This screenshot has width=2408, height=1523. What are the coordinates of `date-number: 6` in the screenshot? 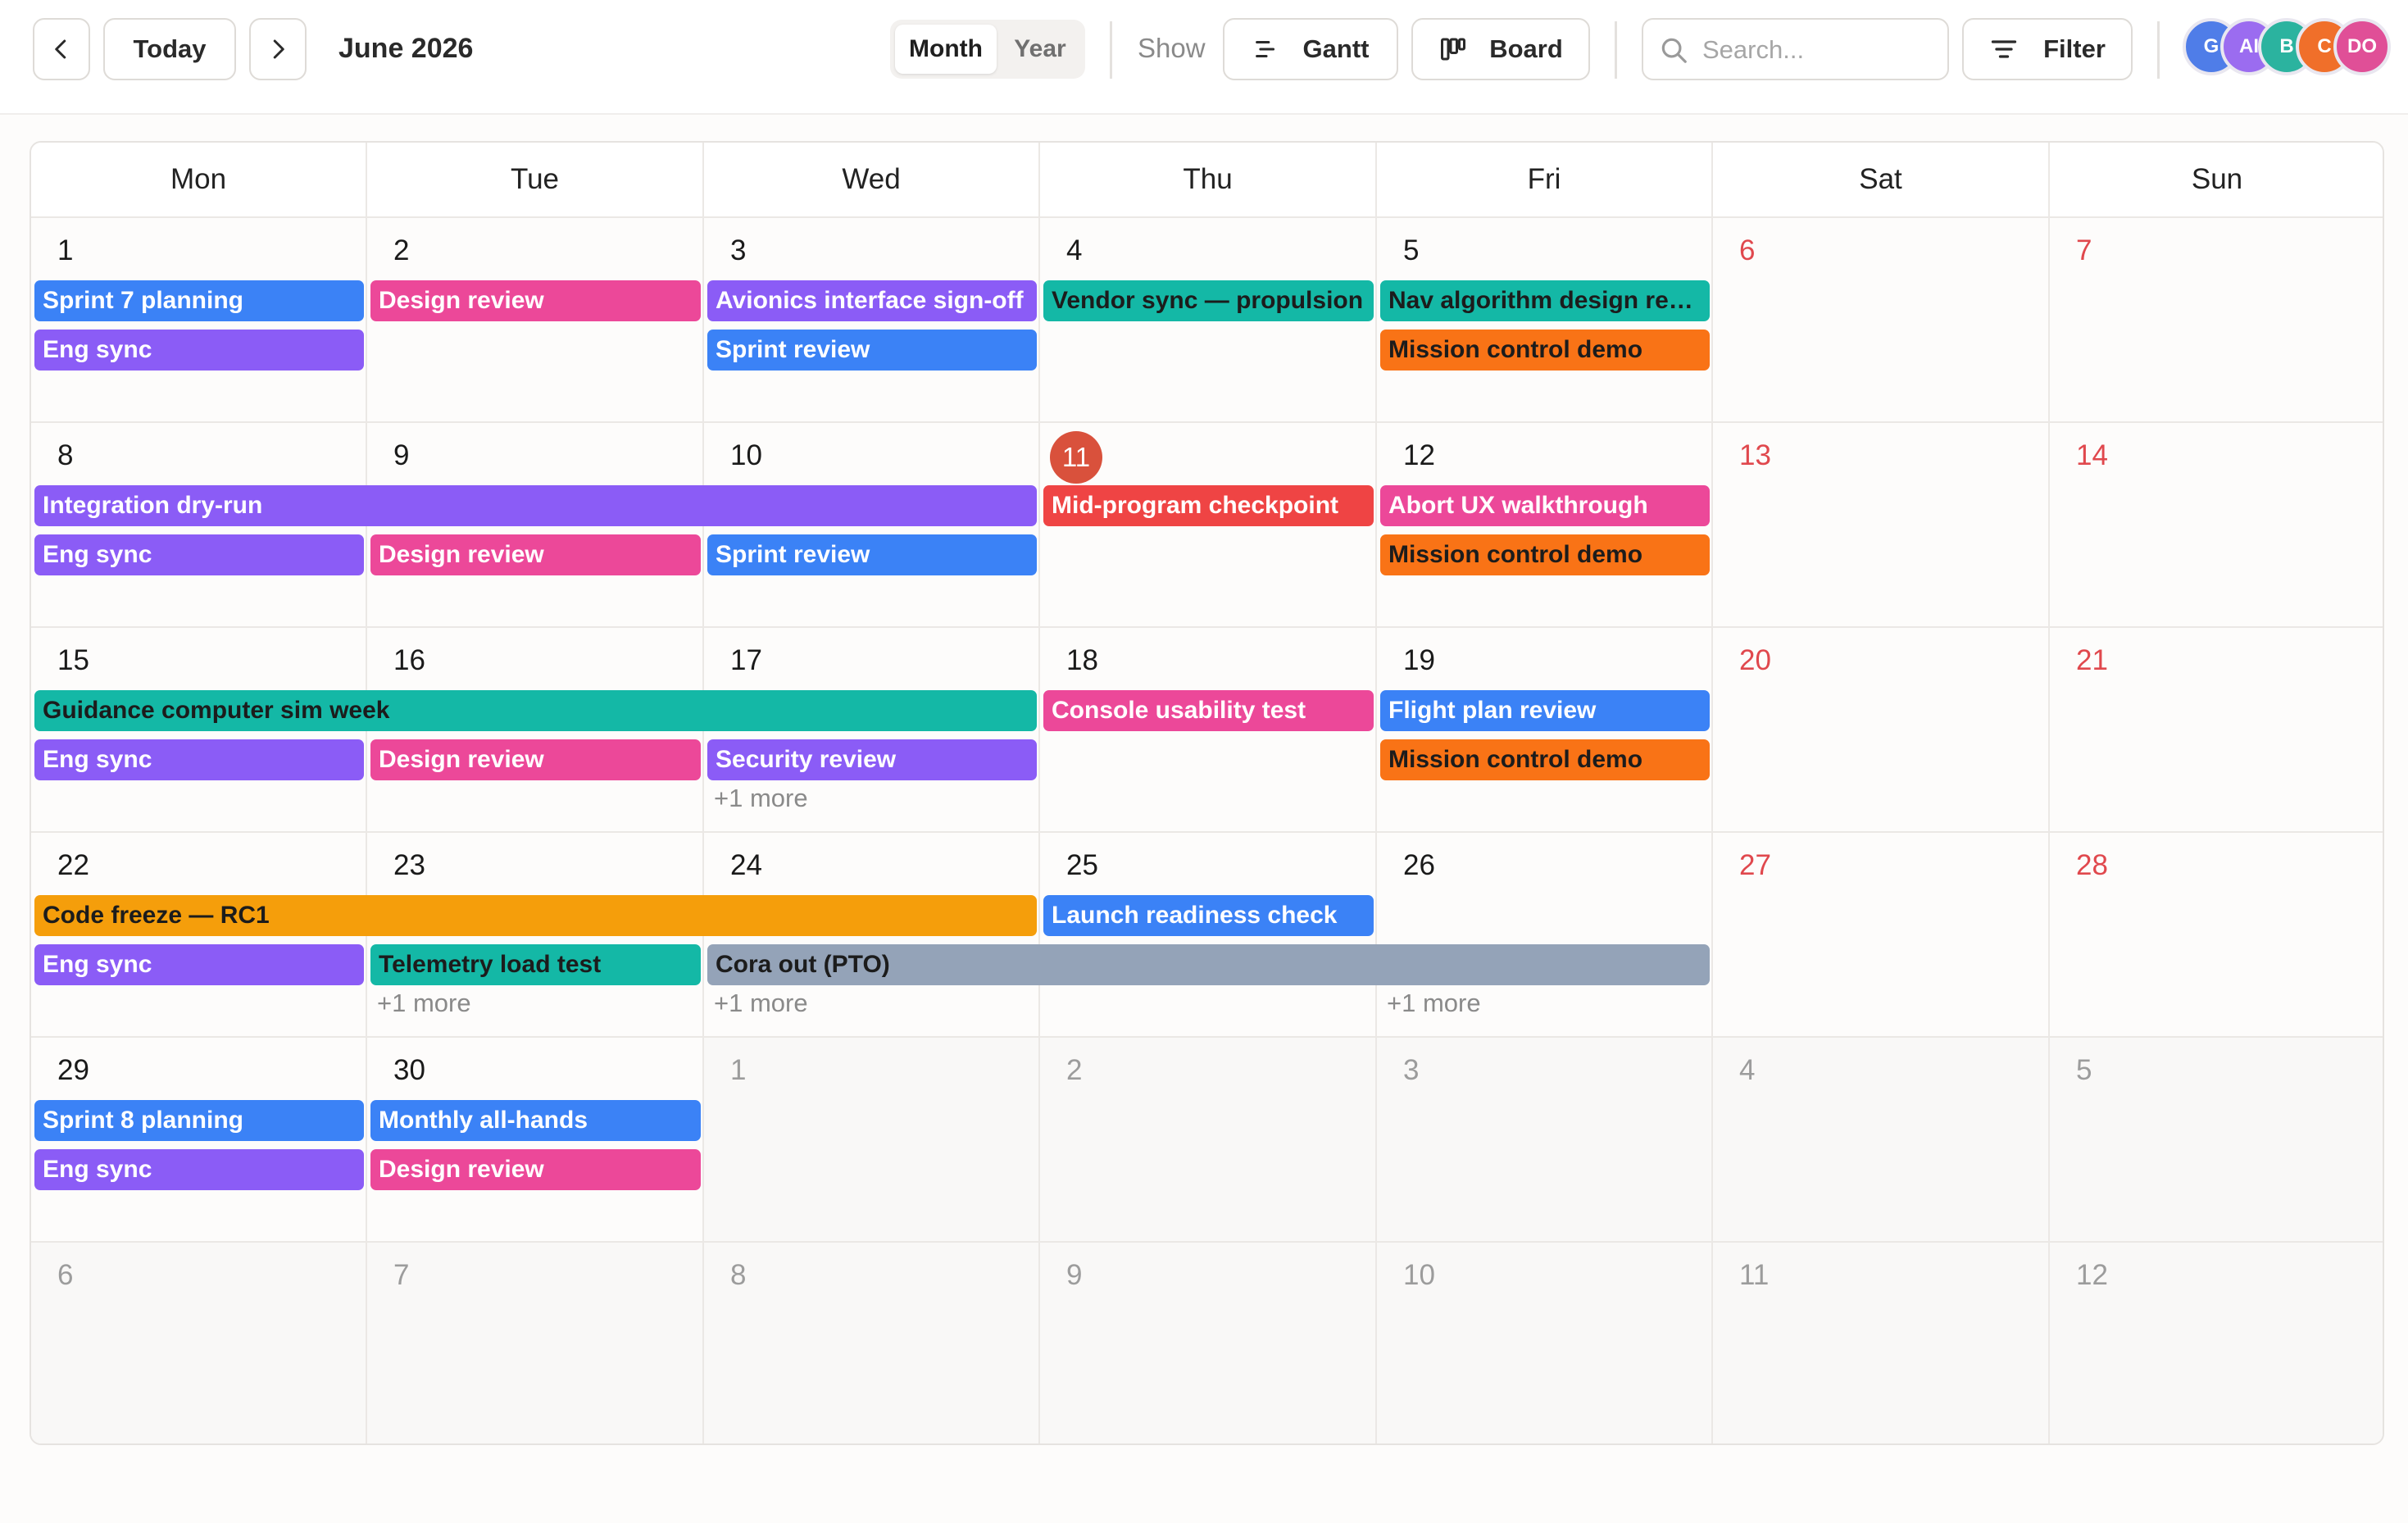 It's located at (65, 1275).